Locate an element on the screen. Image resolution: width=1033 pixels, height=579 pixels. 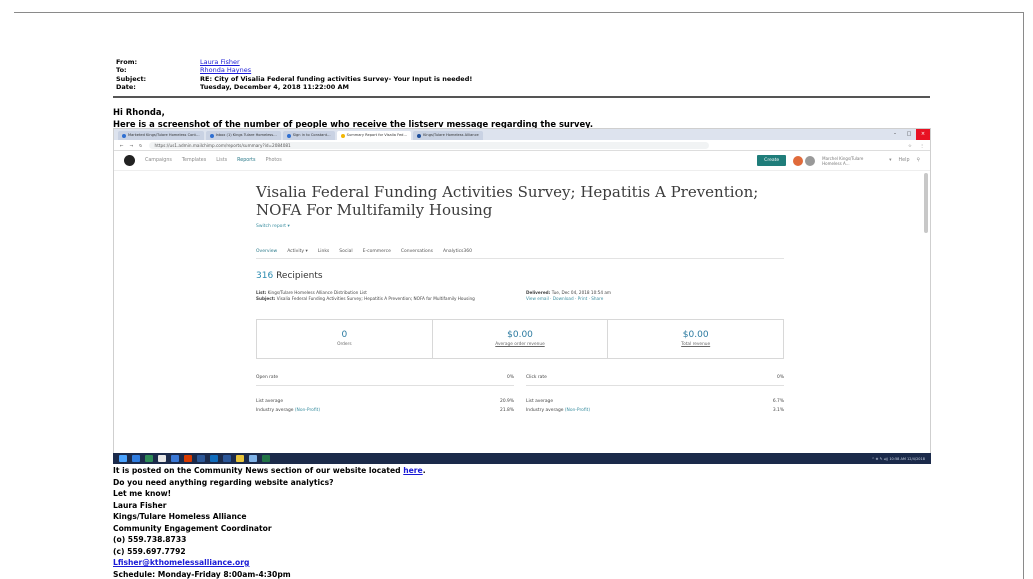
from-label: From: is located at coordinates (127, 62).